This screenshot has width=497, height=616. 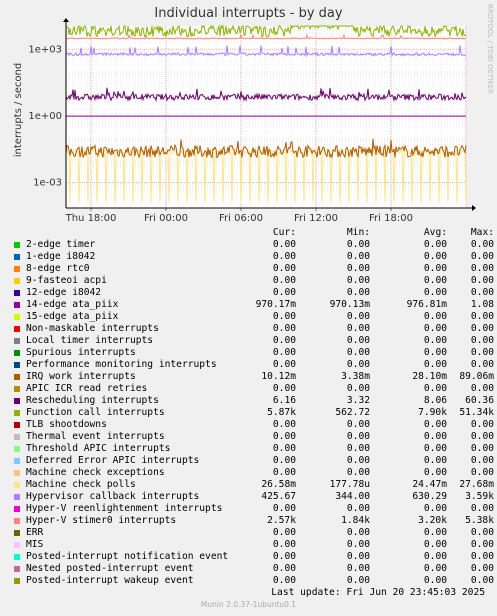 What do you see at coordinates (90, 340) in the screenshot?
I see `legend-series-name: Local timer interrupts` at bounding box center [90, 340].